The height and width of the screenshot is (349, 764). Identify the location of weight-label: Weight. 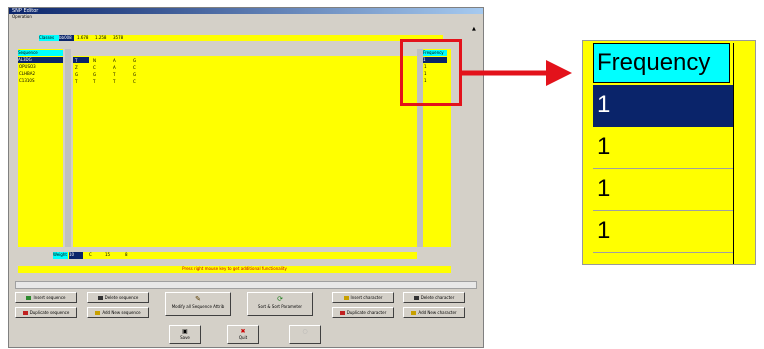
(60, 255).